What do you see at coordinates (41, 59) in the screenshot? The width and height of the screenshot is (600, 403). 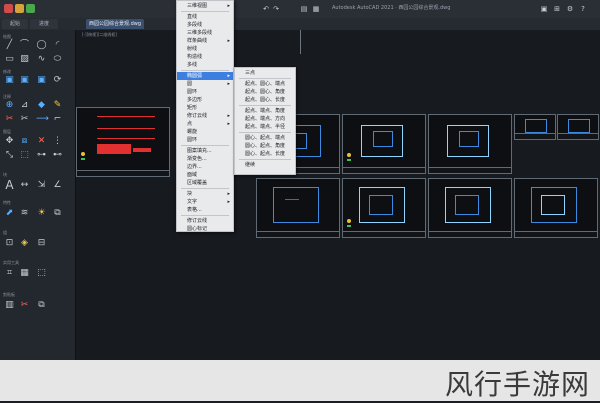 I see `spline-tool-icon: ∿` at bounding box center [41, 59].